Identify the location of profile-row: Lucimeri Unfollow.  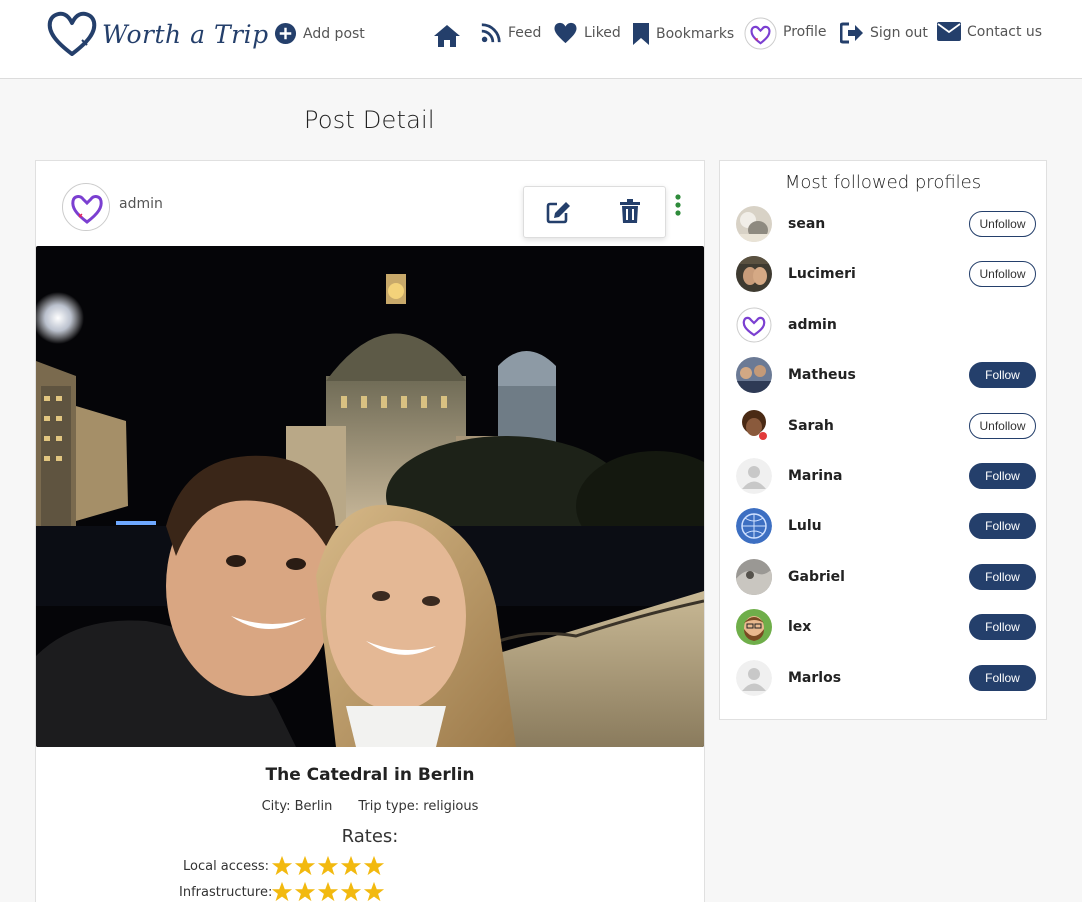
(886, 274).